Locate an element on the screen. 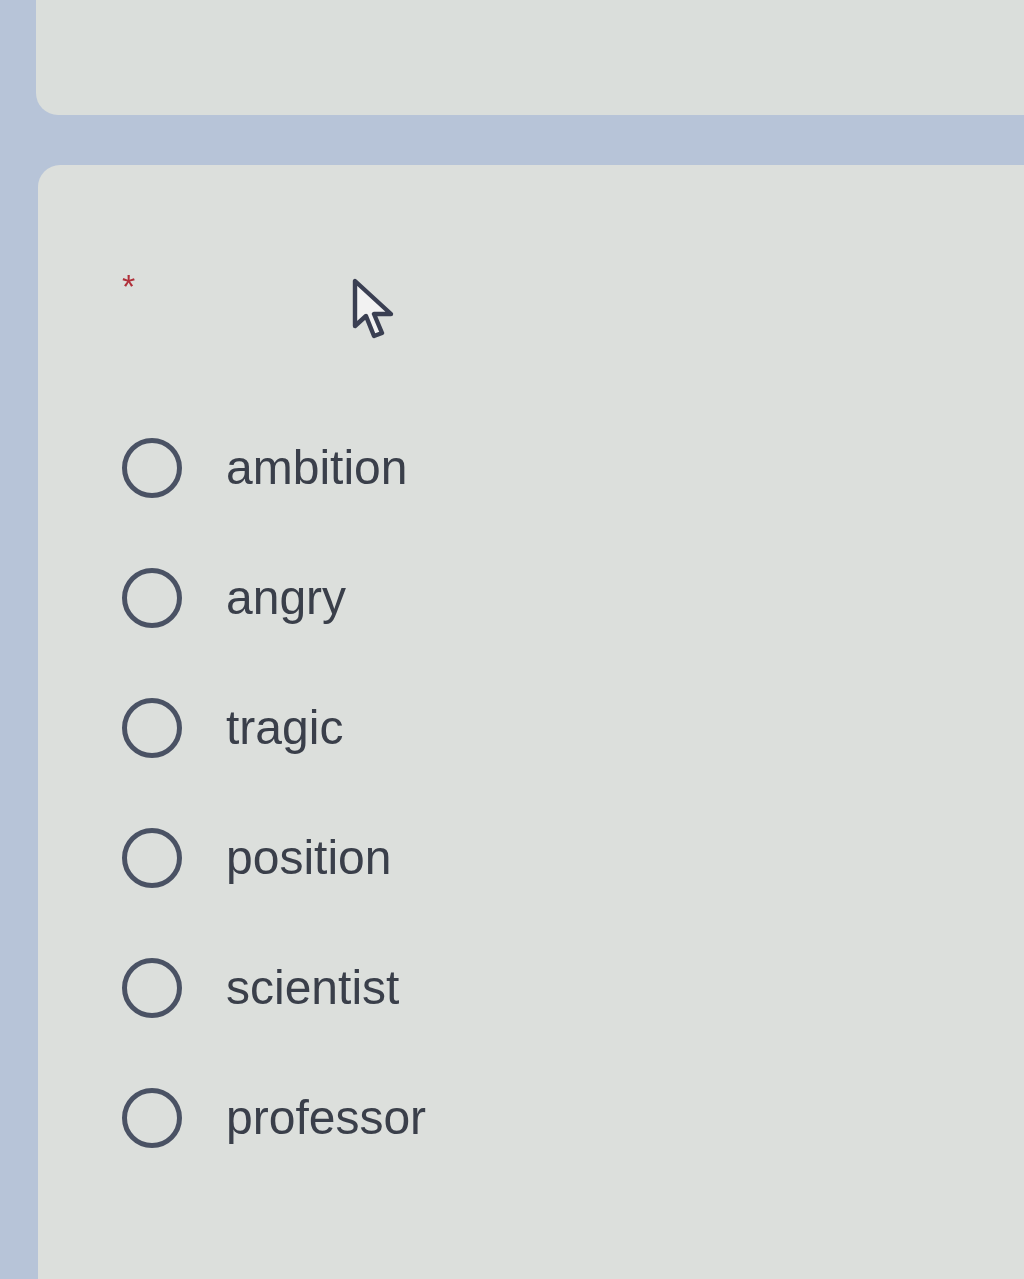 The image size is (1024, 1279). option-label: tragic is located at coordinates (285, 728).